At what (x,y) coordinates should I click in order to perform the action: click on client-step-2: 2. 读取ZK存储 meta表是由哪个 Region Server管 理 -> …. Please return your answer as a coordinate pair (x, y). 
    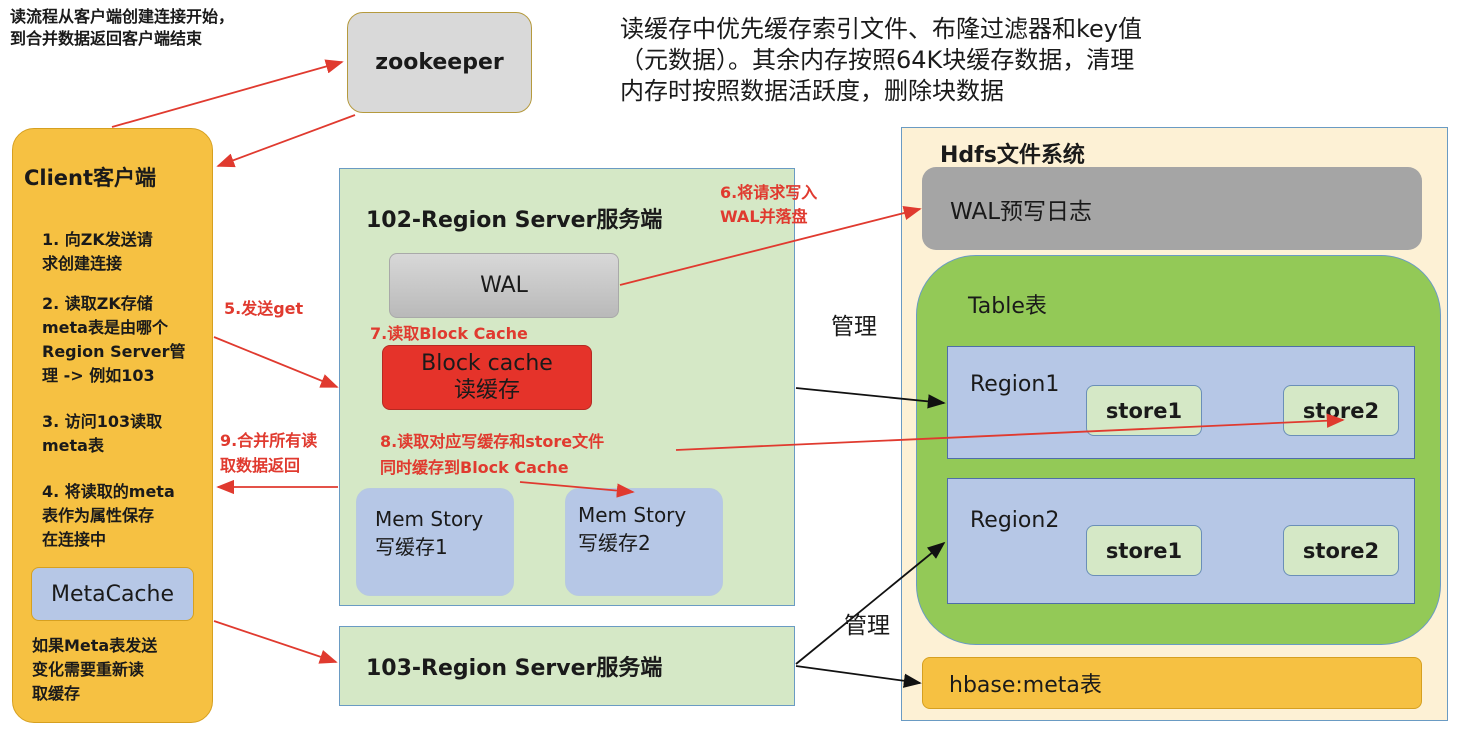
    Looking at the image, I should click on (114, 339).